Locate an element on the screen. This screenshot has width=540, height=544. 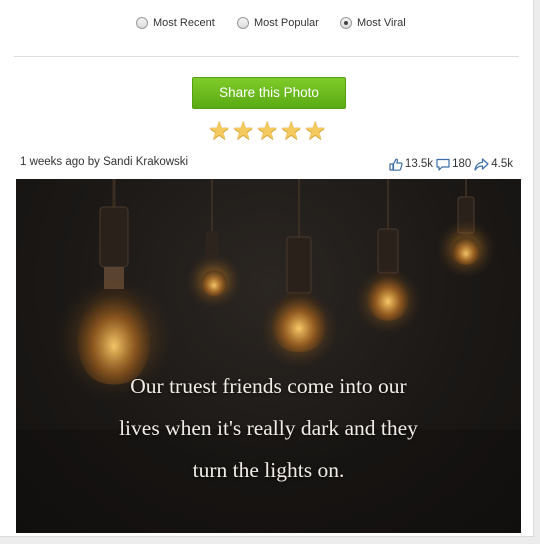
thumbs-up-icon is located at coordinates (396, 164).